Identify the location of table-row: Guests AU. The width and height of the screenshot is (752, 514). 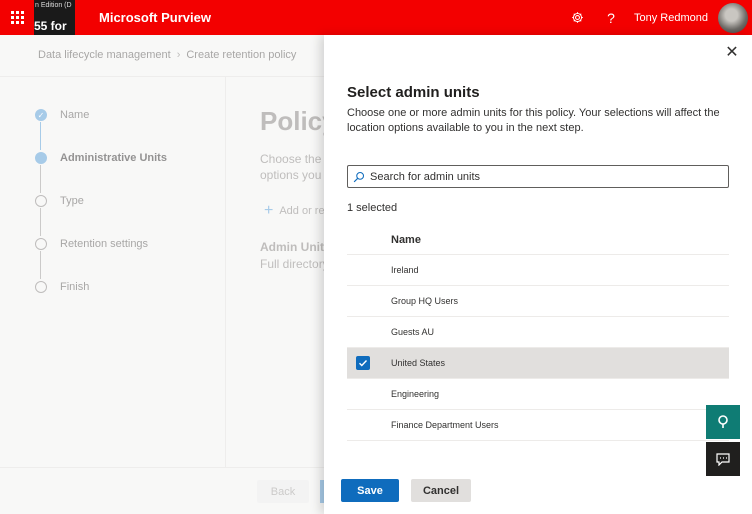
(538, 332).